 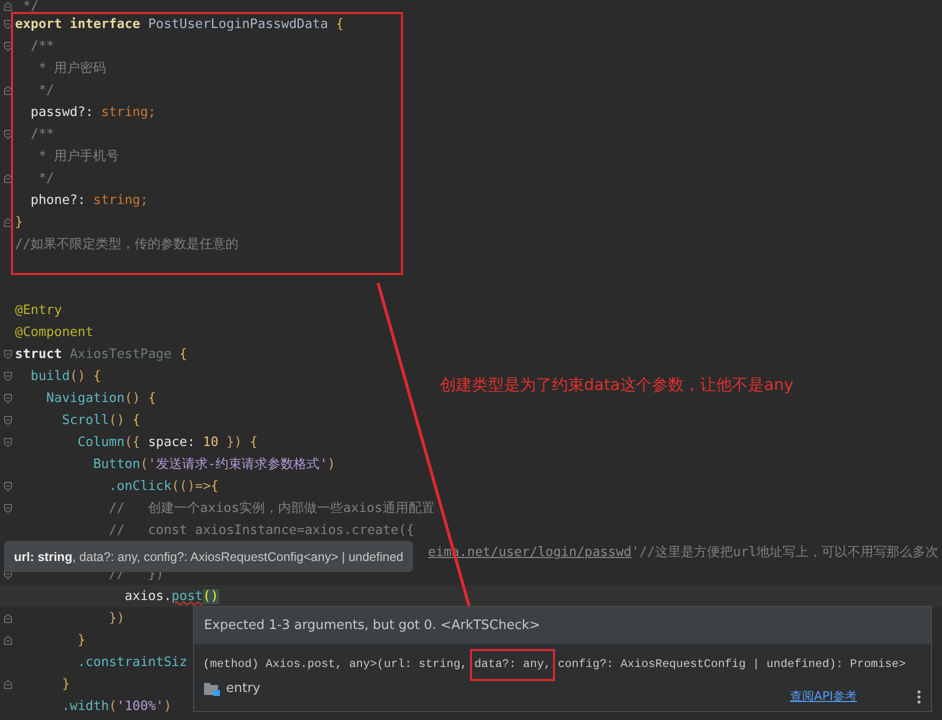 I want to click on code-line: .width('100%'), so click(x=116, y=706).